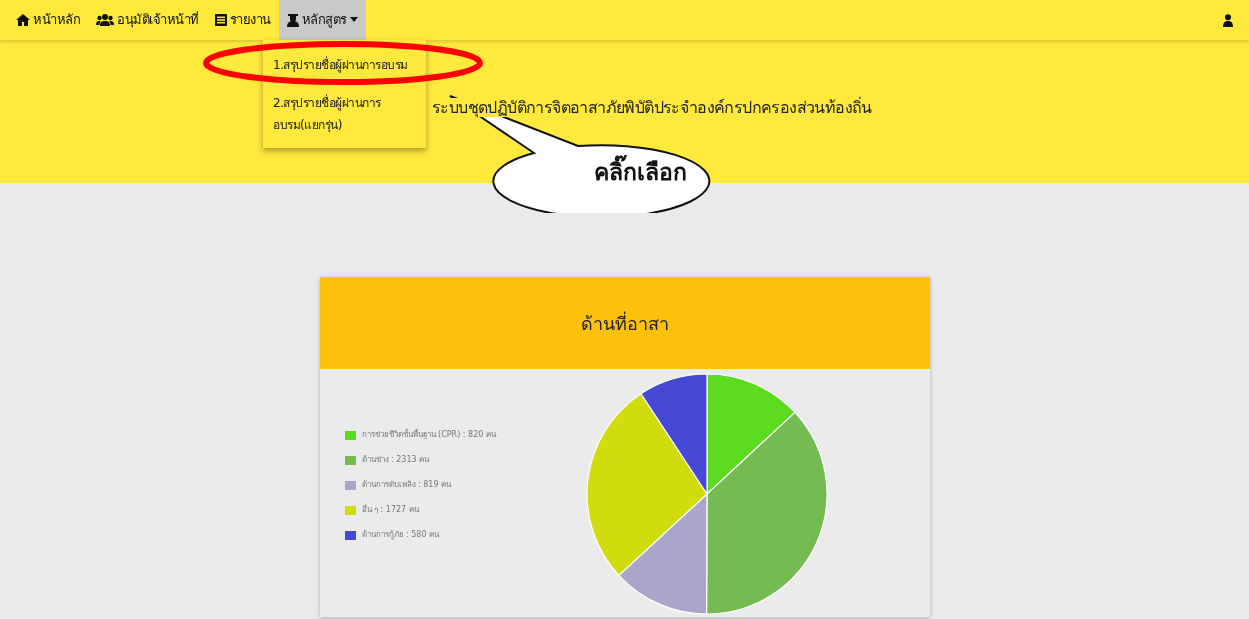  I want to click on legend-label: อื่น ๆ : 1727 คน, so click(390, 510).